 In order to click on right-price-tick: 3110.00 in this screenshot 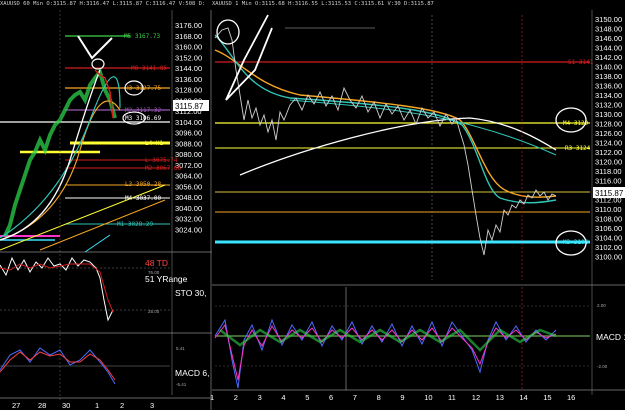, I will do `click(608, 209)`.